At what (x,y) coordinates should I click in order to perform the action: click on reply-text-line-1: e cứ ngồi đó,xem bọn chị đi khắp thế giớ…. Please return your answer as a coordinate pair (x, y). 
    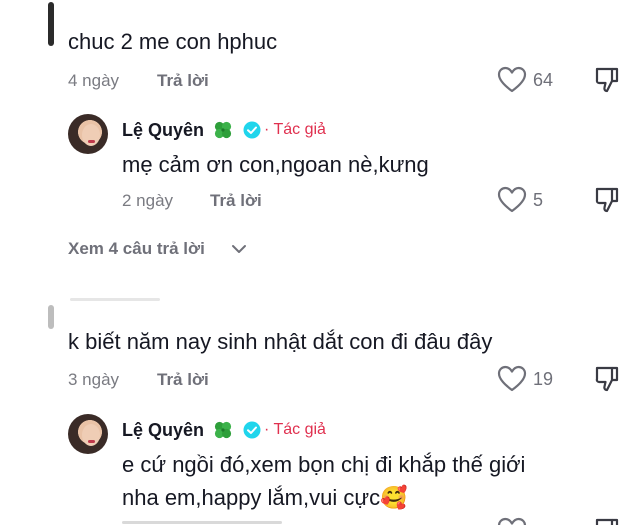
    Looking at the image, I should click on (324, 464).